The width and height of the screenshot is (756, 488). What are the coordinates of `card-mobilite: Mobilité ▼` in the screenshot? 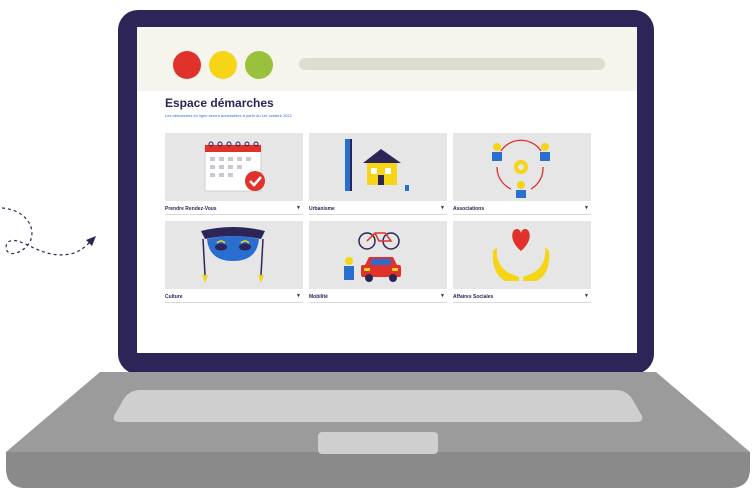 It's located at (378, 264).